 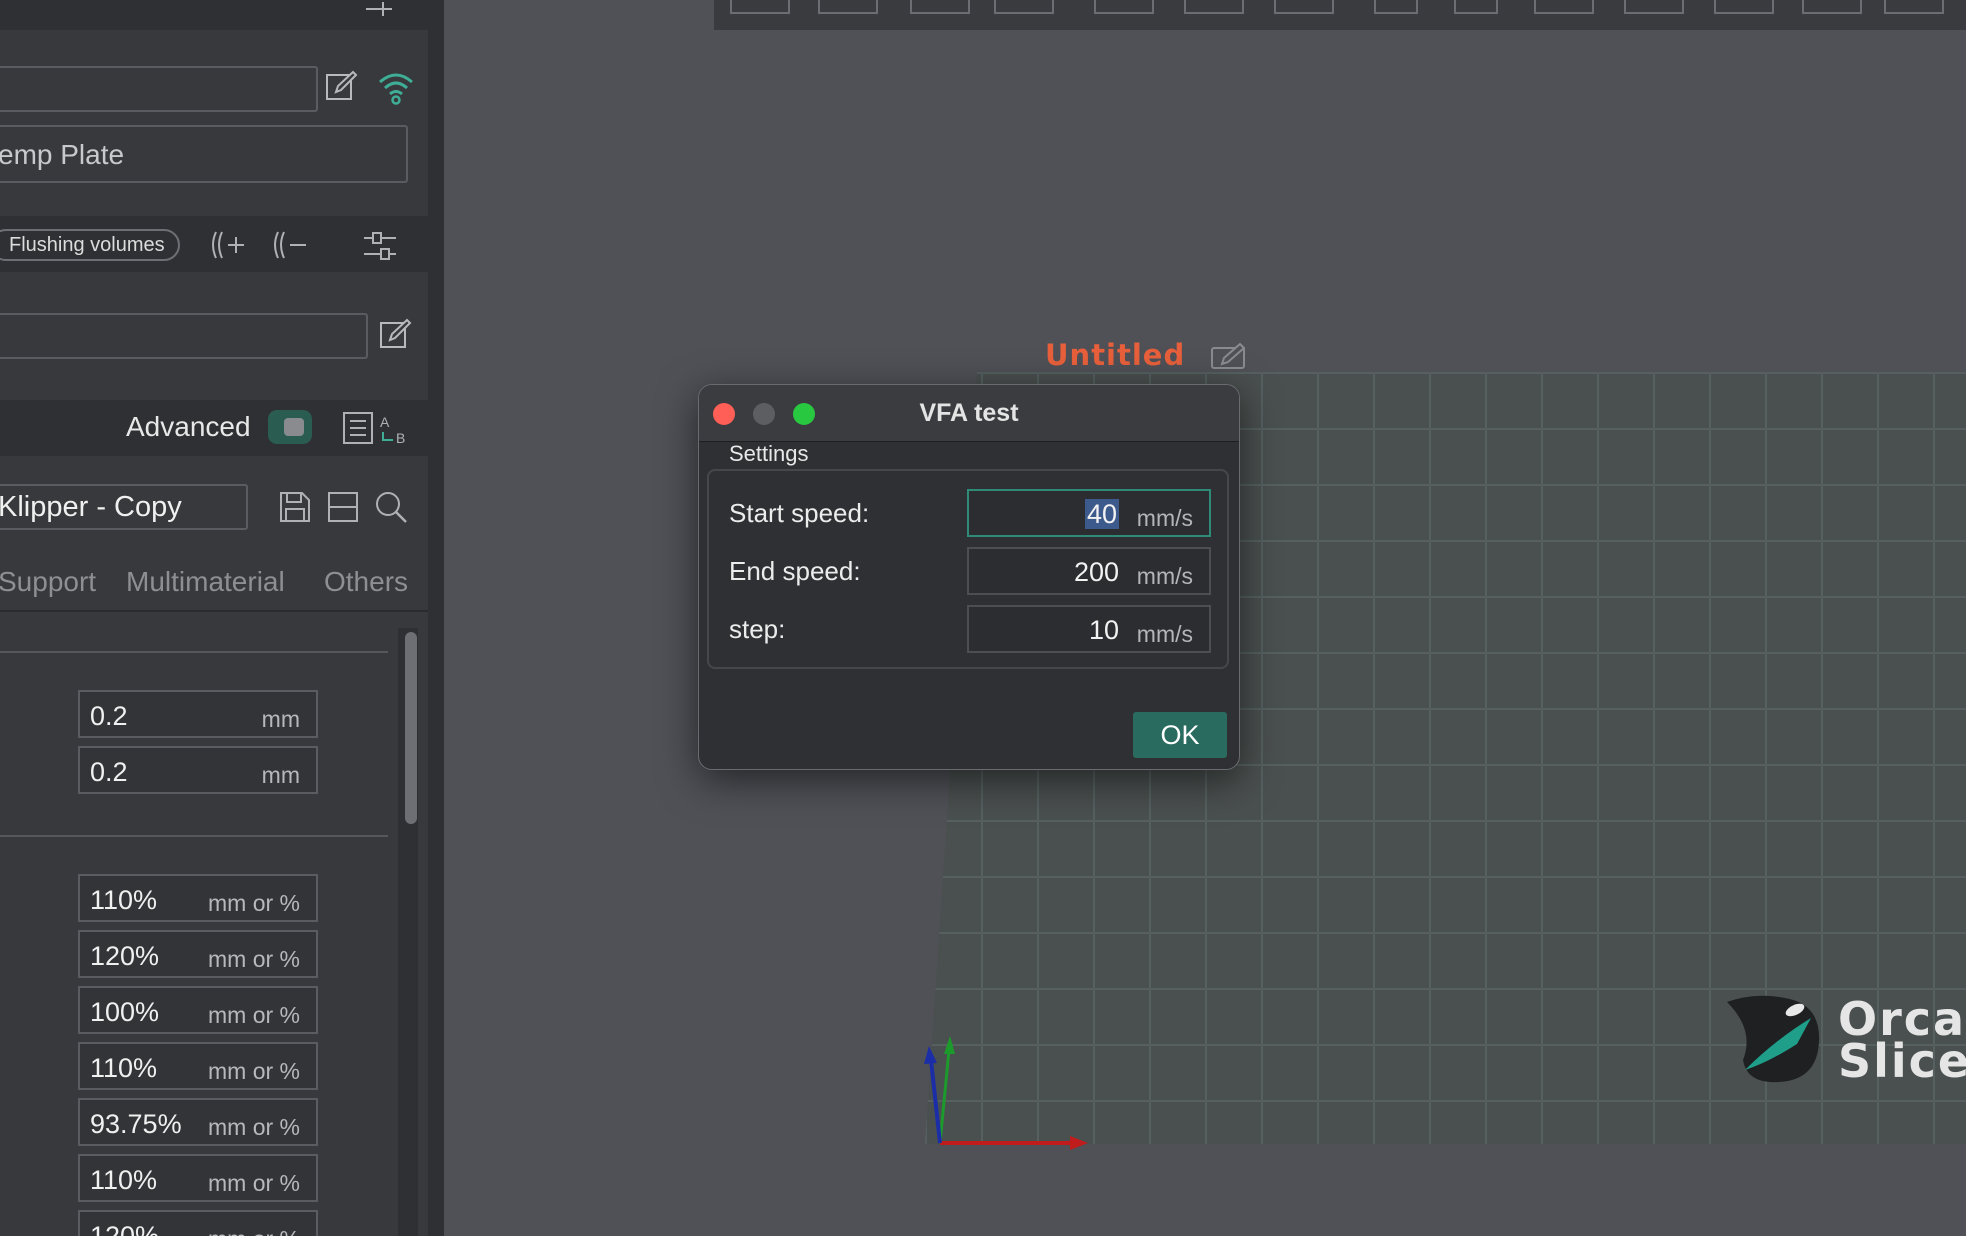 I want to click on flushing-volumes-button: Flushing volumes, so click(x=90, y=245).